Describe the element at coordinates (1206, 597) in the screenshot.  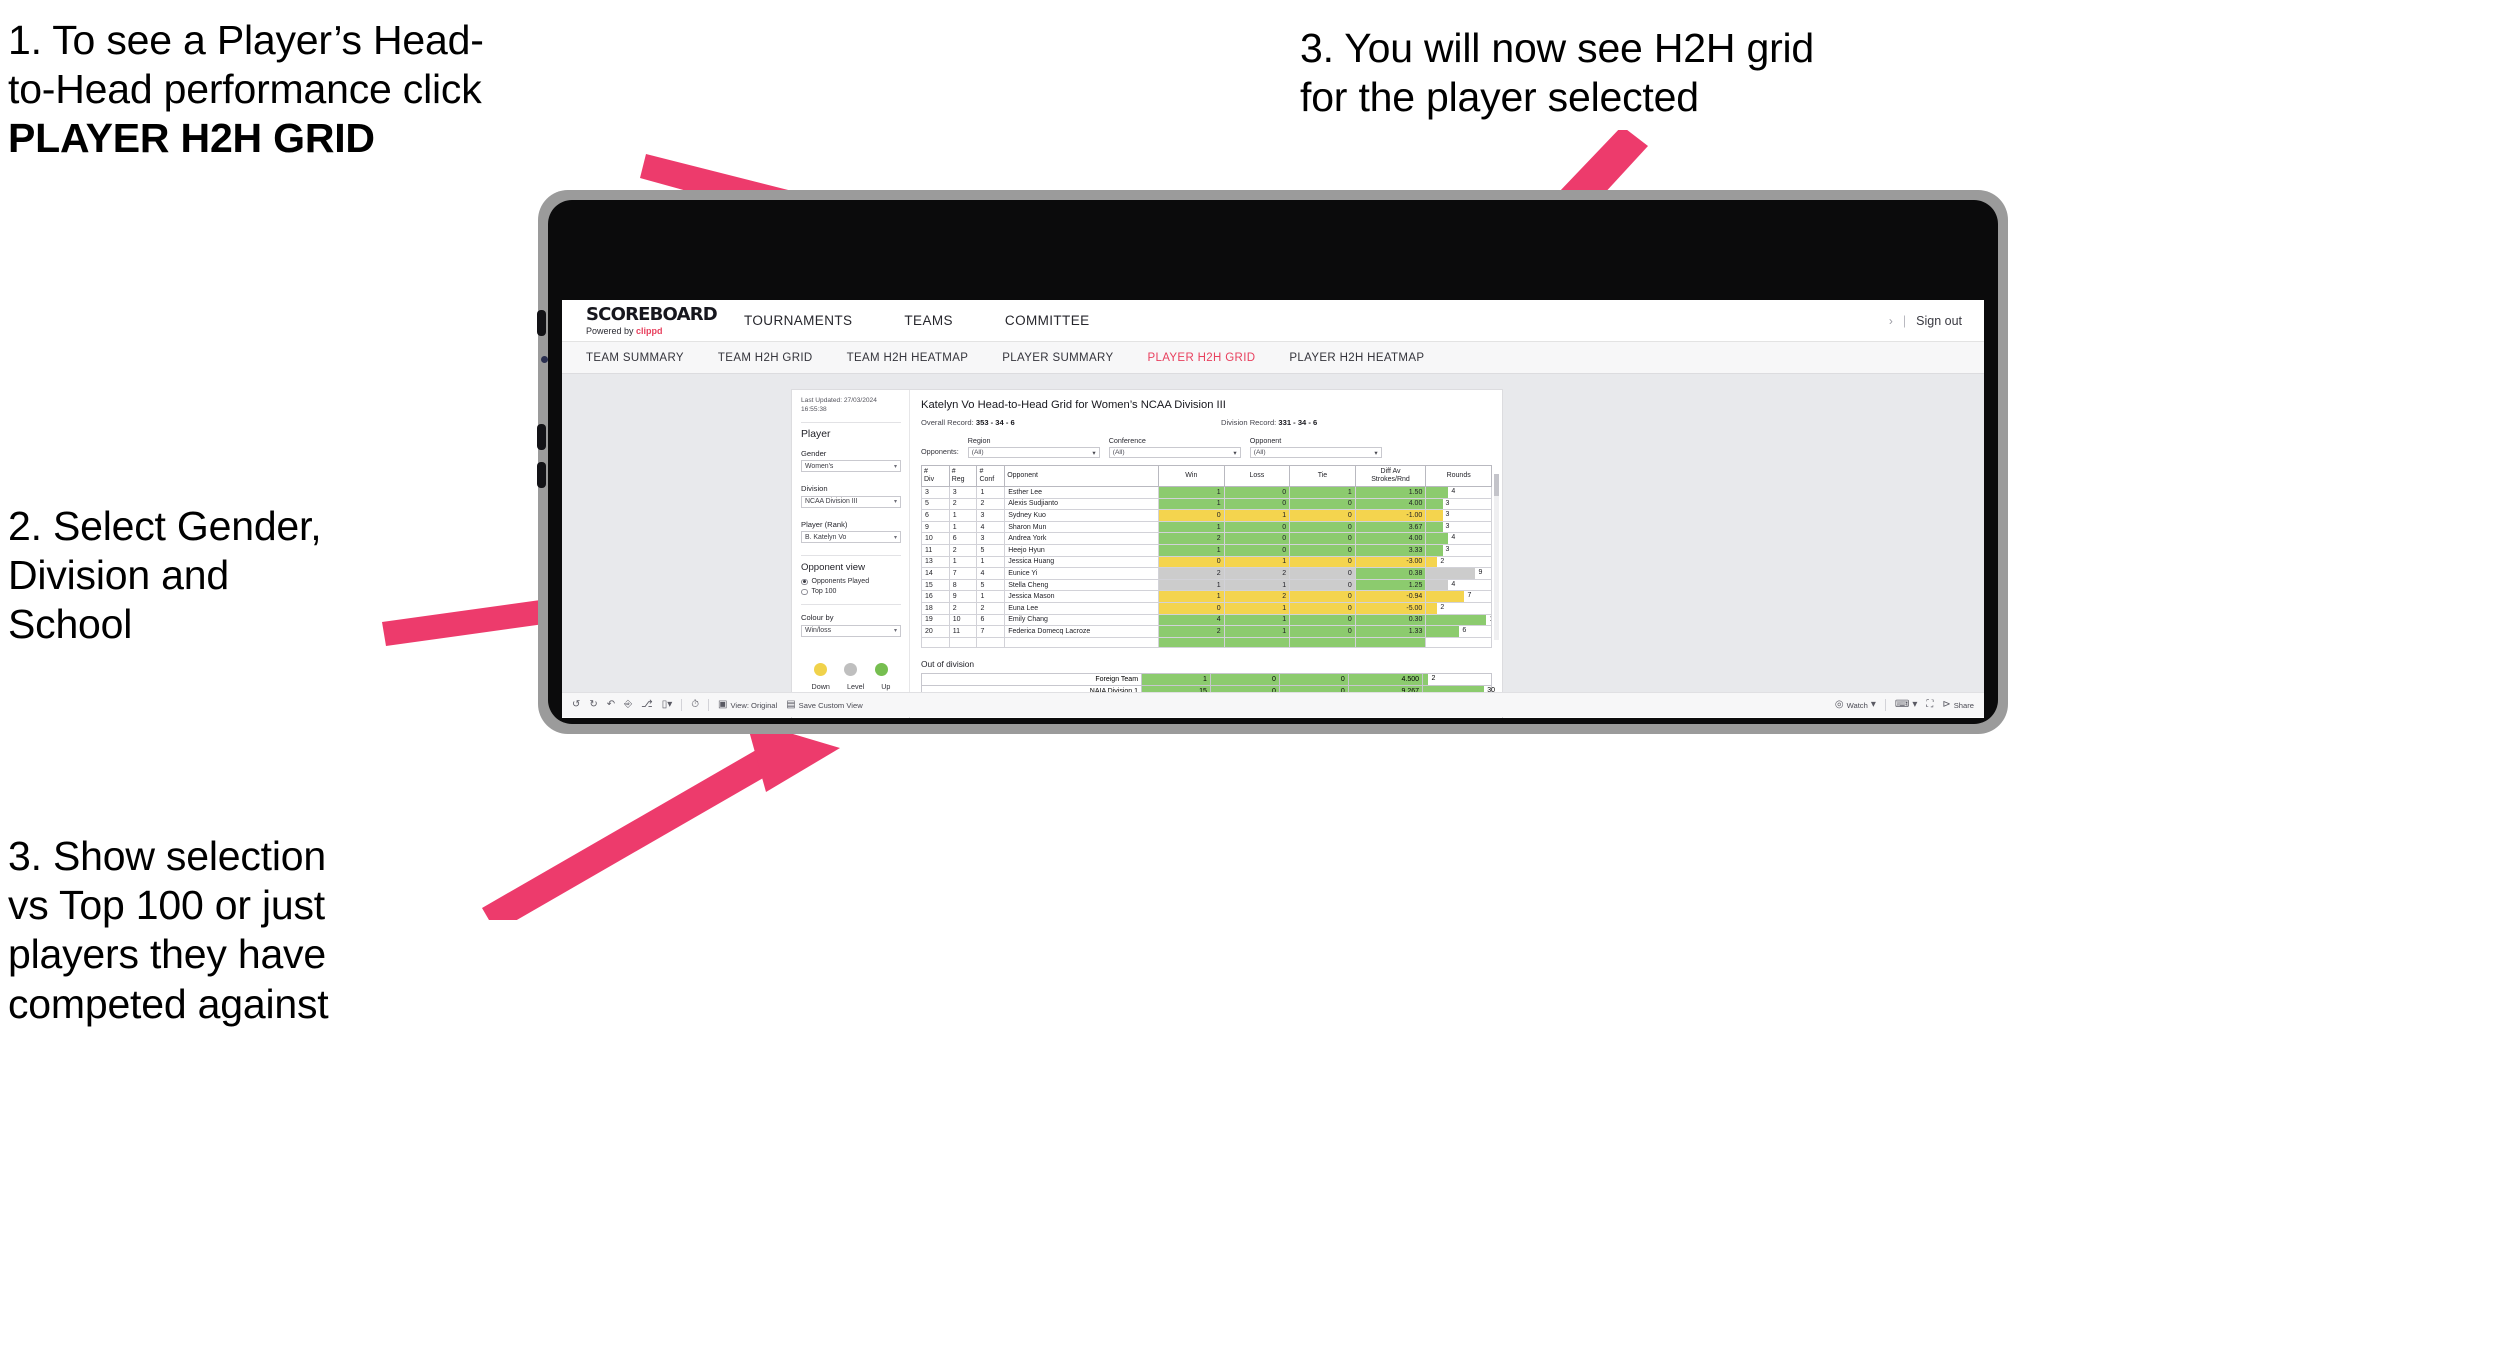
I see `table-row: 16 9 1 Jessica Mason 1 2 0 -0.94 7` at that location.